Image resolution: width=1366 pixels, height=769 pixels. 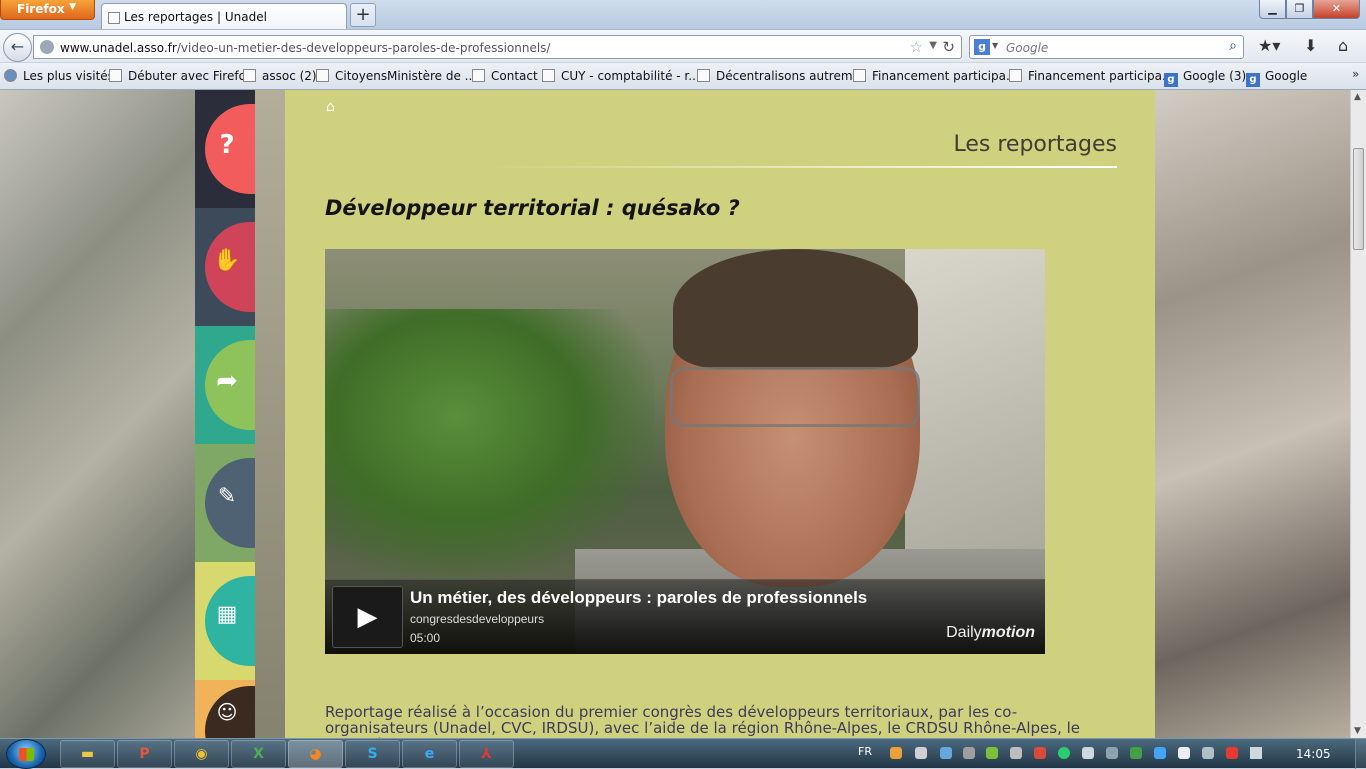 What do you see at coordinates (1336, 9) in the screenshot?
I see `close-window-button: ✕` at bounding box center [1336, 9].